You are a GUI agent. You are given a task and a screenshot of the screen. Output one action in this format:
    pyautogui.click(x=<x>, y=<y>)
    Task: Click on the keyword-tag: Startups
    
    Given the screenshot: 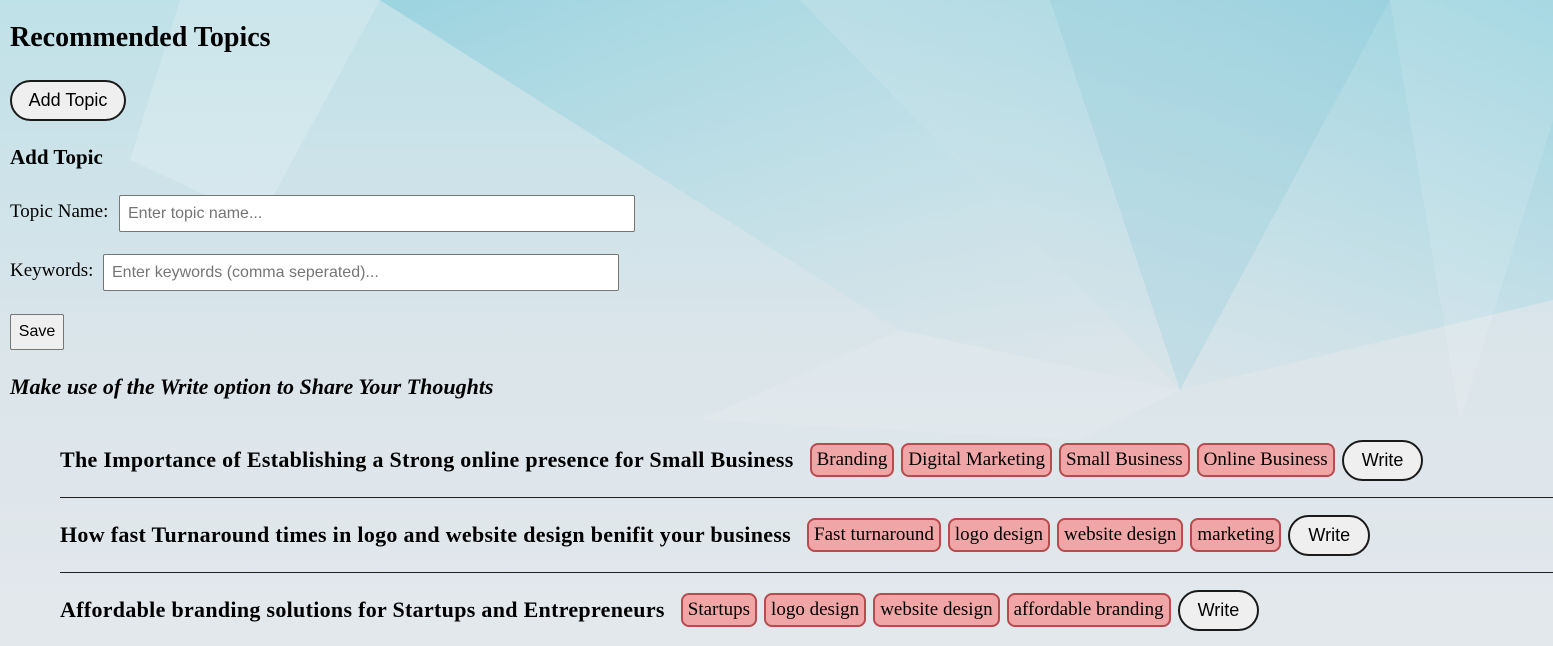 What is the action you would take?
    pyautogui.click(x=719, y=610)
    